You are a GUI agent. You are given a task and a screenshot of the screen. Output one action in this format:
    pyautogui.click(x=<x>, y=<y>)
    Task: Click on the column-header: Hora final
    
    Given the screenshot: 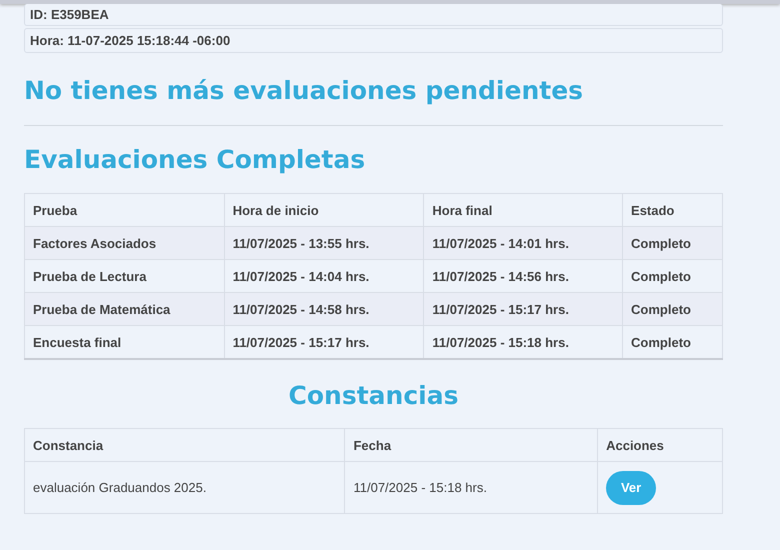 What is the action you would take?
    pyautogui.click(x=523, y=210)
    